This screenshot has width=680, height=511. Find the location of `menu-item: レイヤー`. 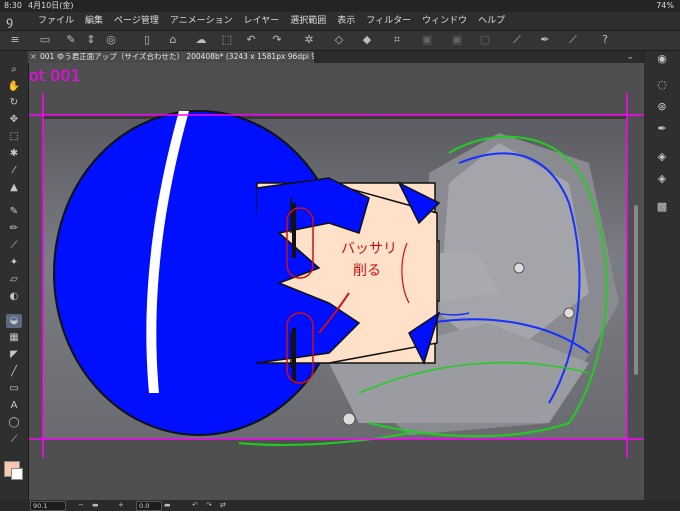

menu-item: レイヤー is located at coordinates (262, 21).